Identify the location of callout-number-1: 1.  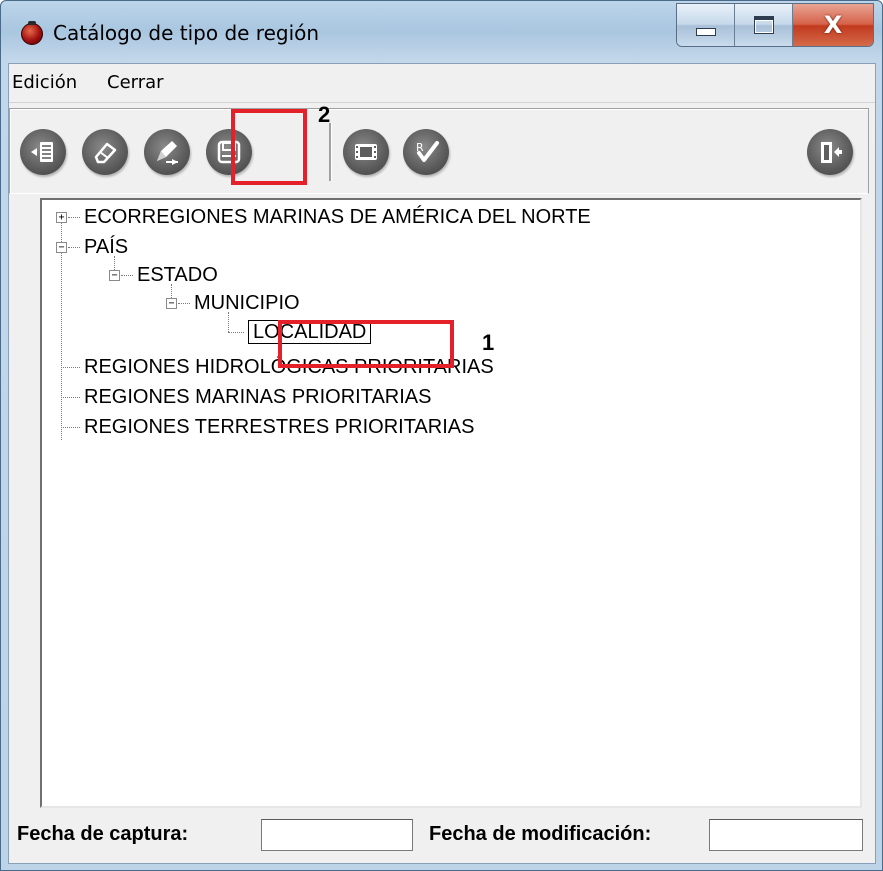
(488, 342).